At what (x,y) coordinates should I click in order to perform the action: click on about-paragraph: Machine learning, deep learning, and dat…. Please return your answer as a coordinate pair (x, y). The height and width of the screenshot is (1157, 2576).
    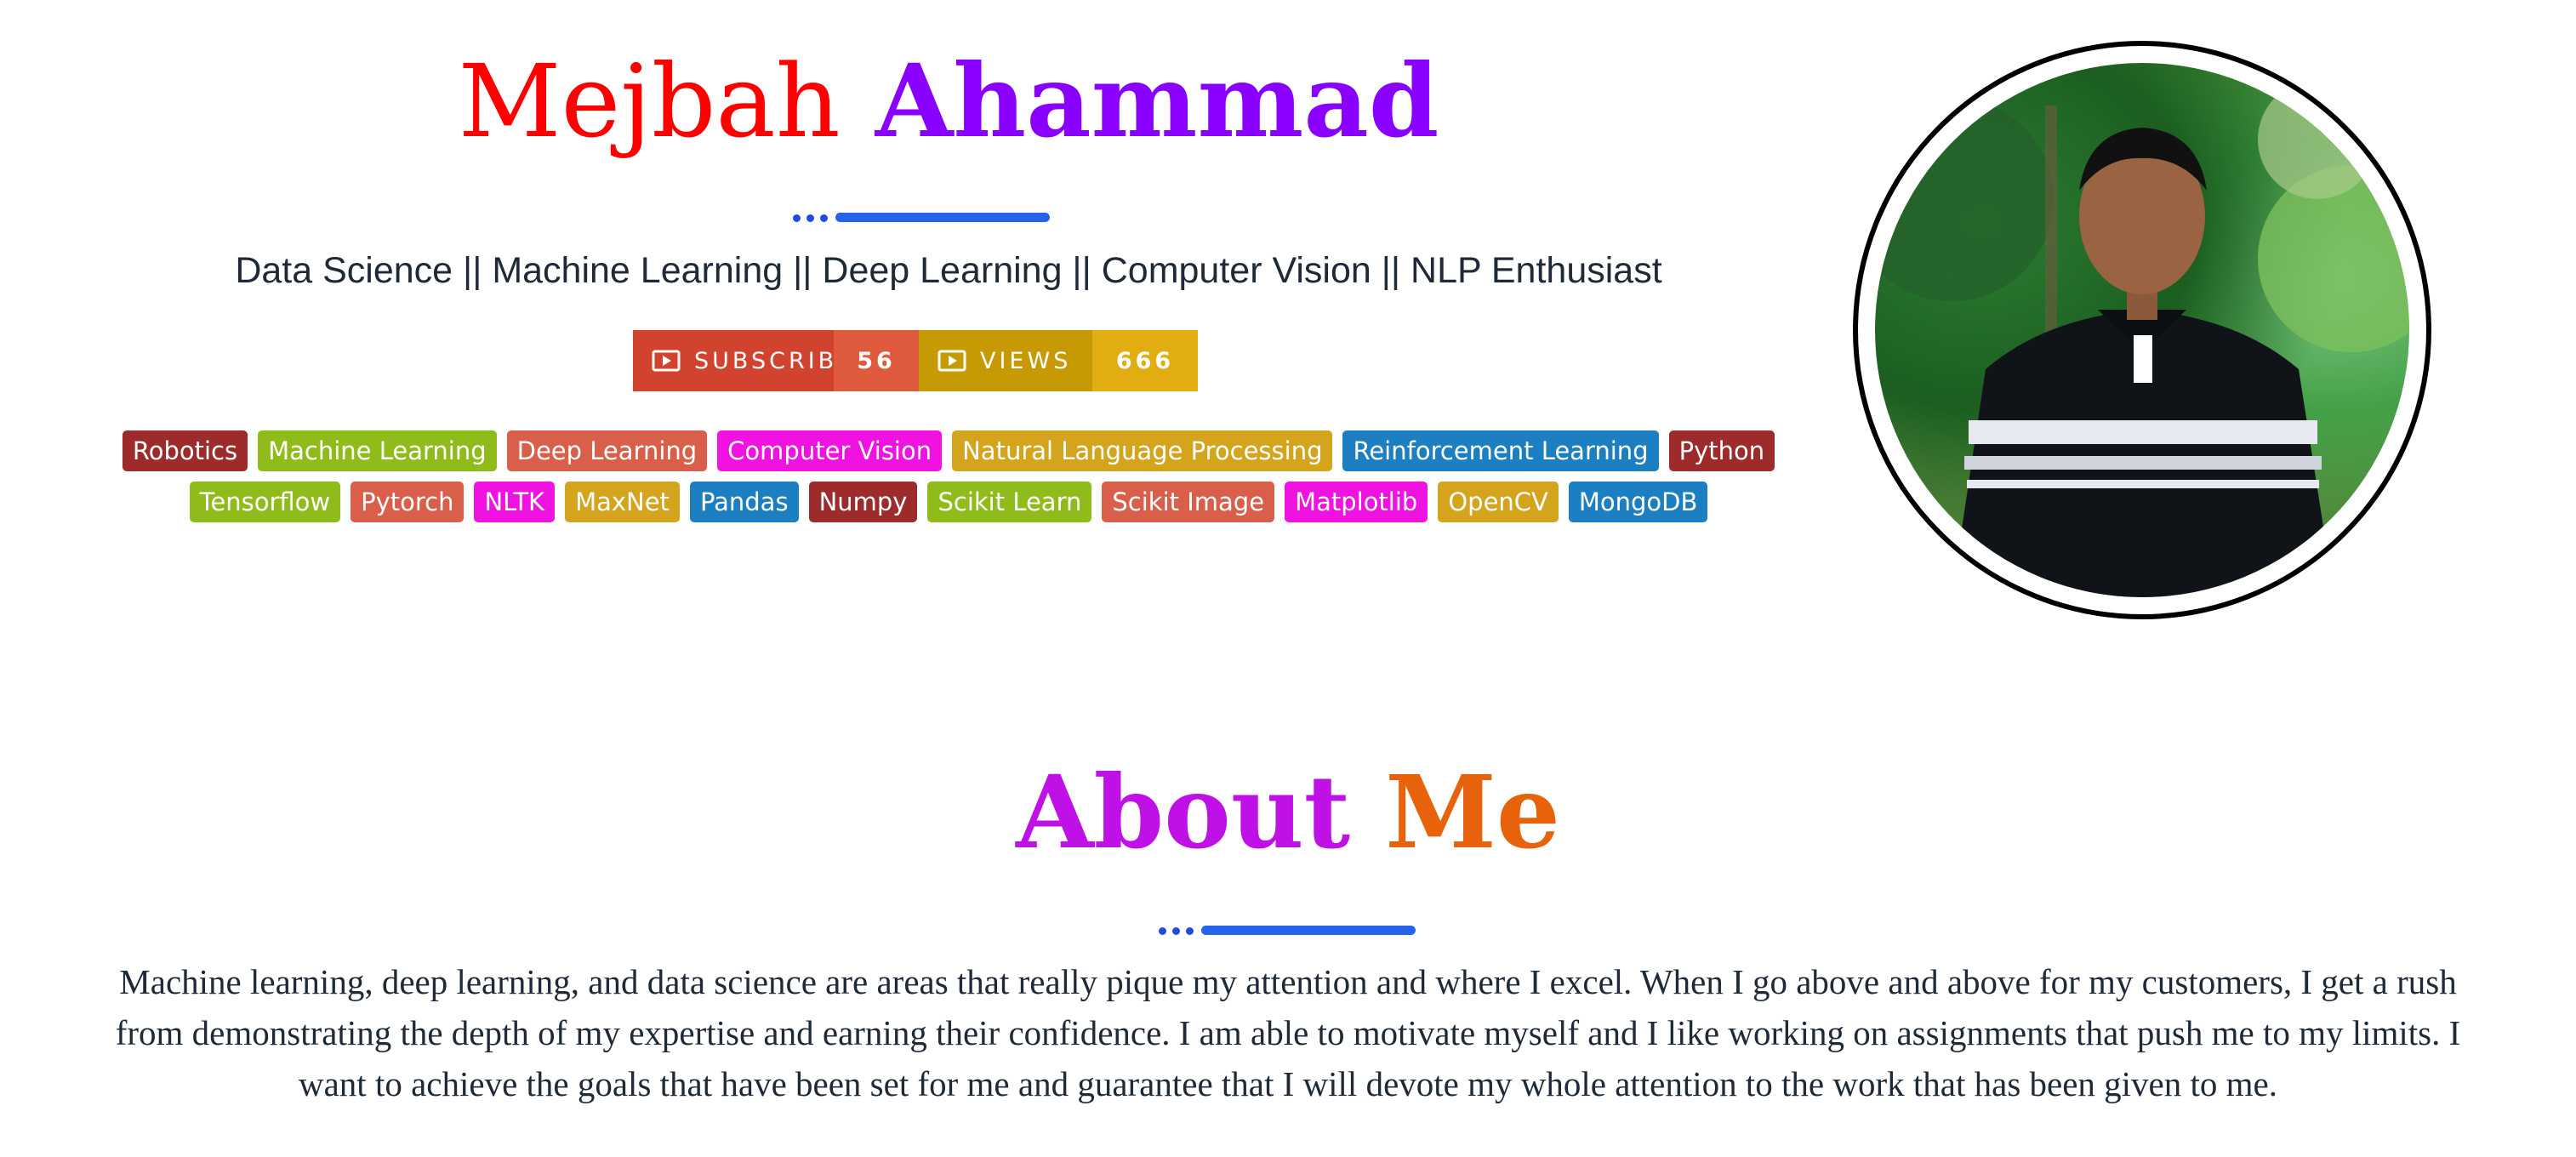
    Looking at the image, I should click on (1288, 1032).